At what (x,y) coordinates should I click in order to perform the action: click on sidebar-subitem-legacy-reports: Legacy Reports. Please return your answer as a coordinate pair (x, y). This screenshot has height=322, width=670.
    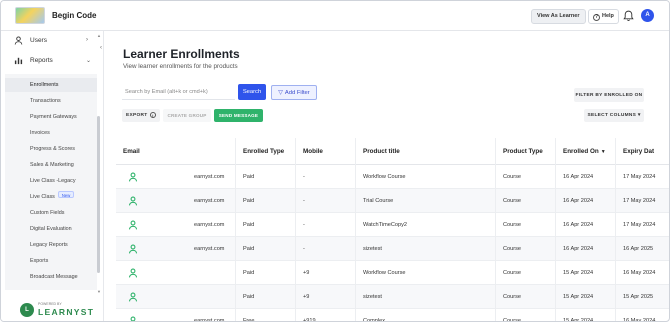
    Looking at the image, I should click on (51, 245).